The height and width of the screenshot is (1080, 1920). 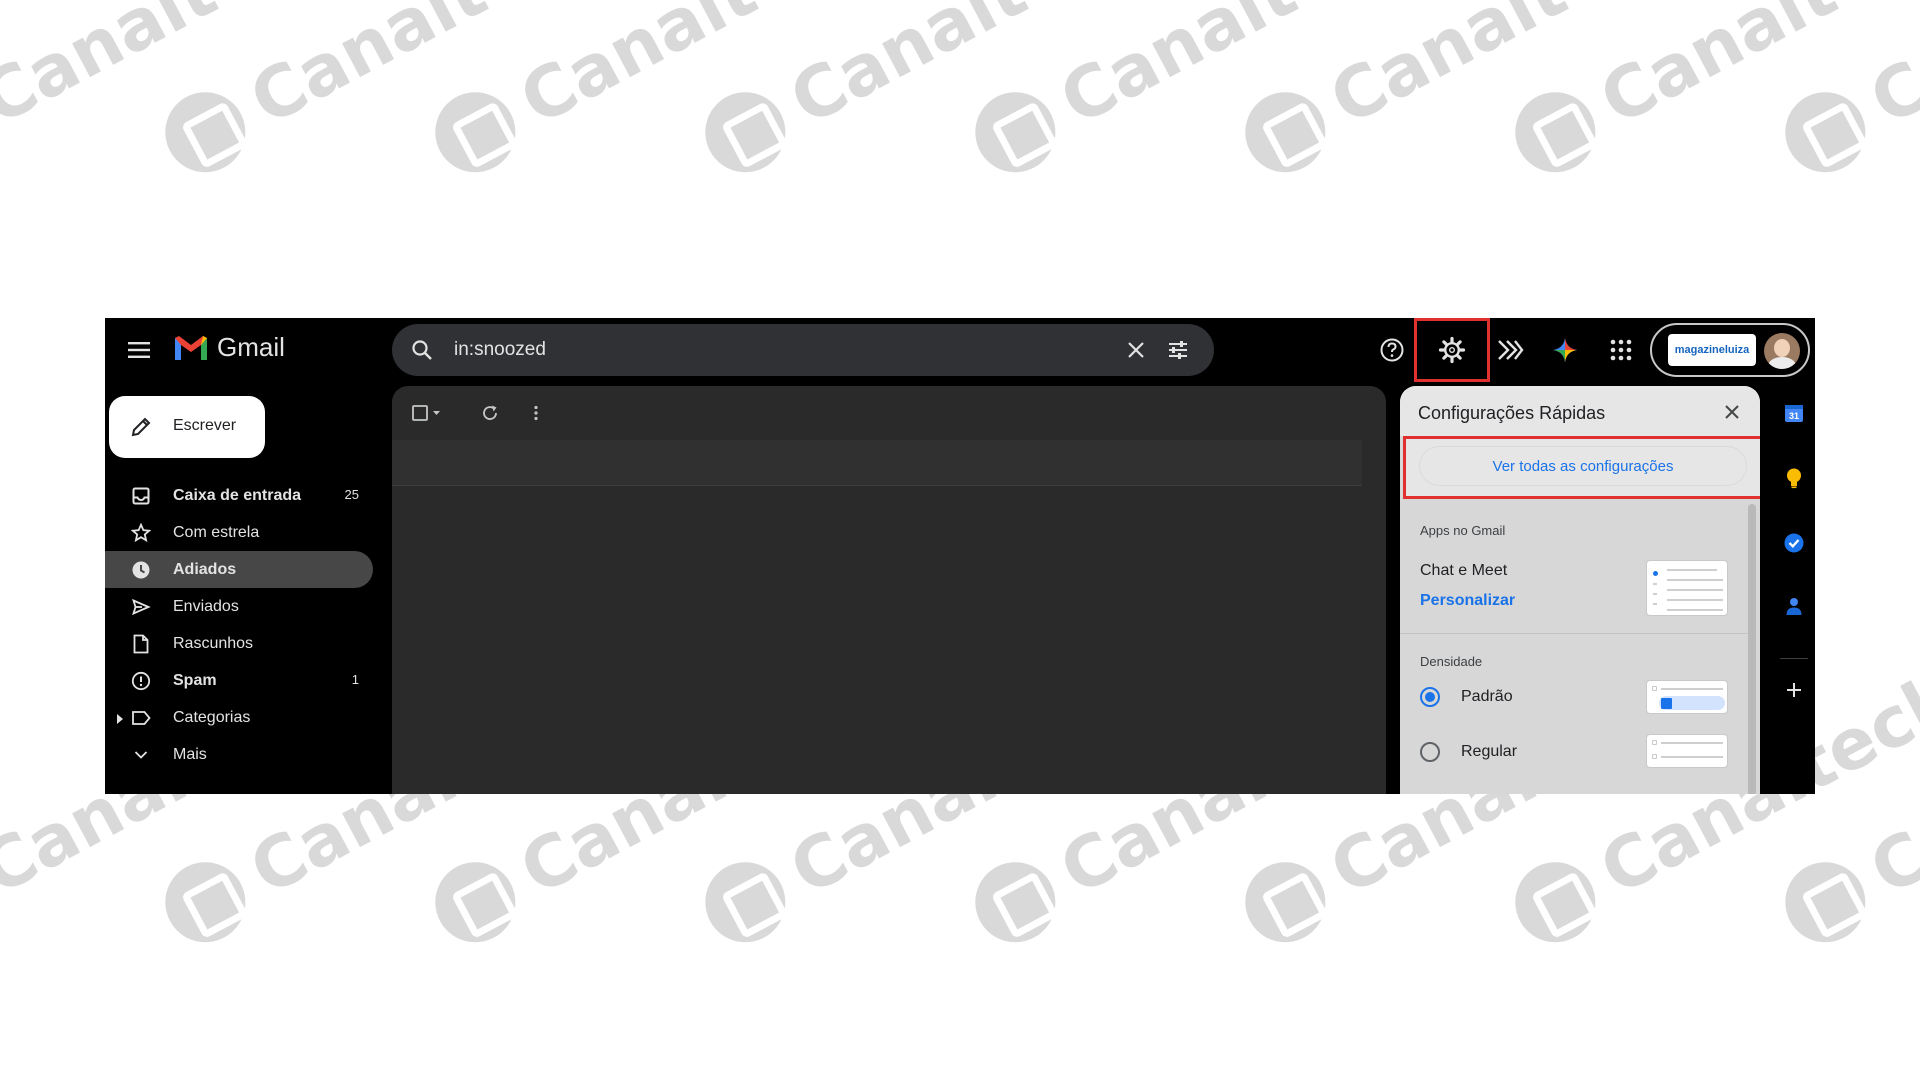 What do you see at coordinates (1178, 352) in the screenshot?
I see `search-options-button` at bounding box center [1178, 352].